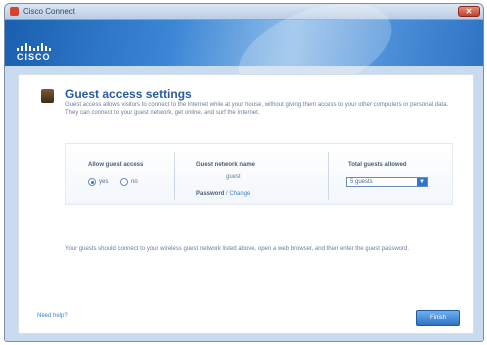  What do you see at coordinates (52, 316) in the screenshot?
I see `help-link: Need help?` at bounding box center [52, 316].